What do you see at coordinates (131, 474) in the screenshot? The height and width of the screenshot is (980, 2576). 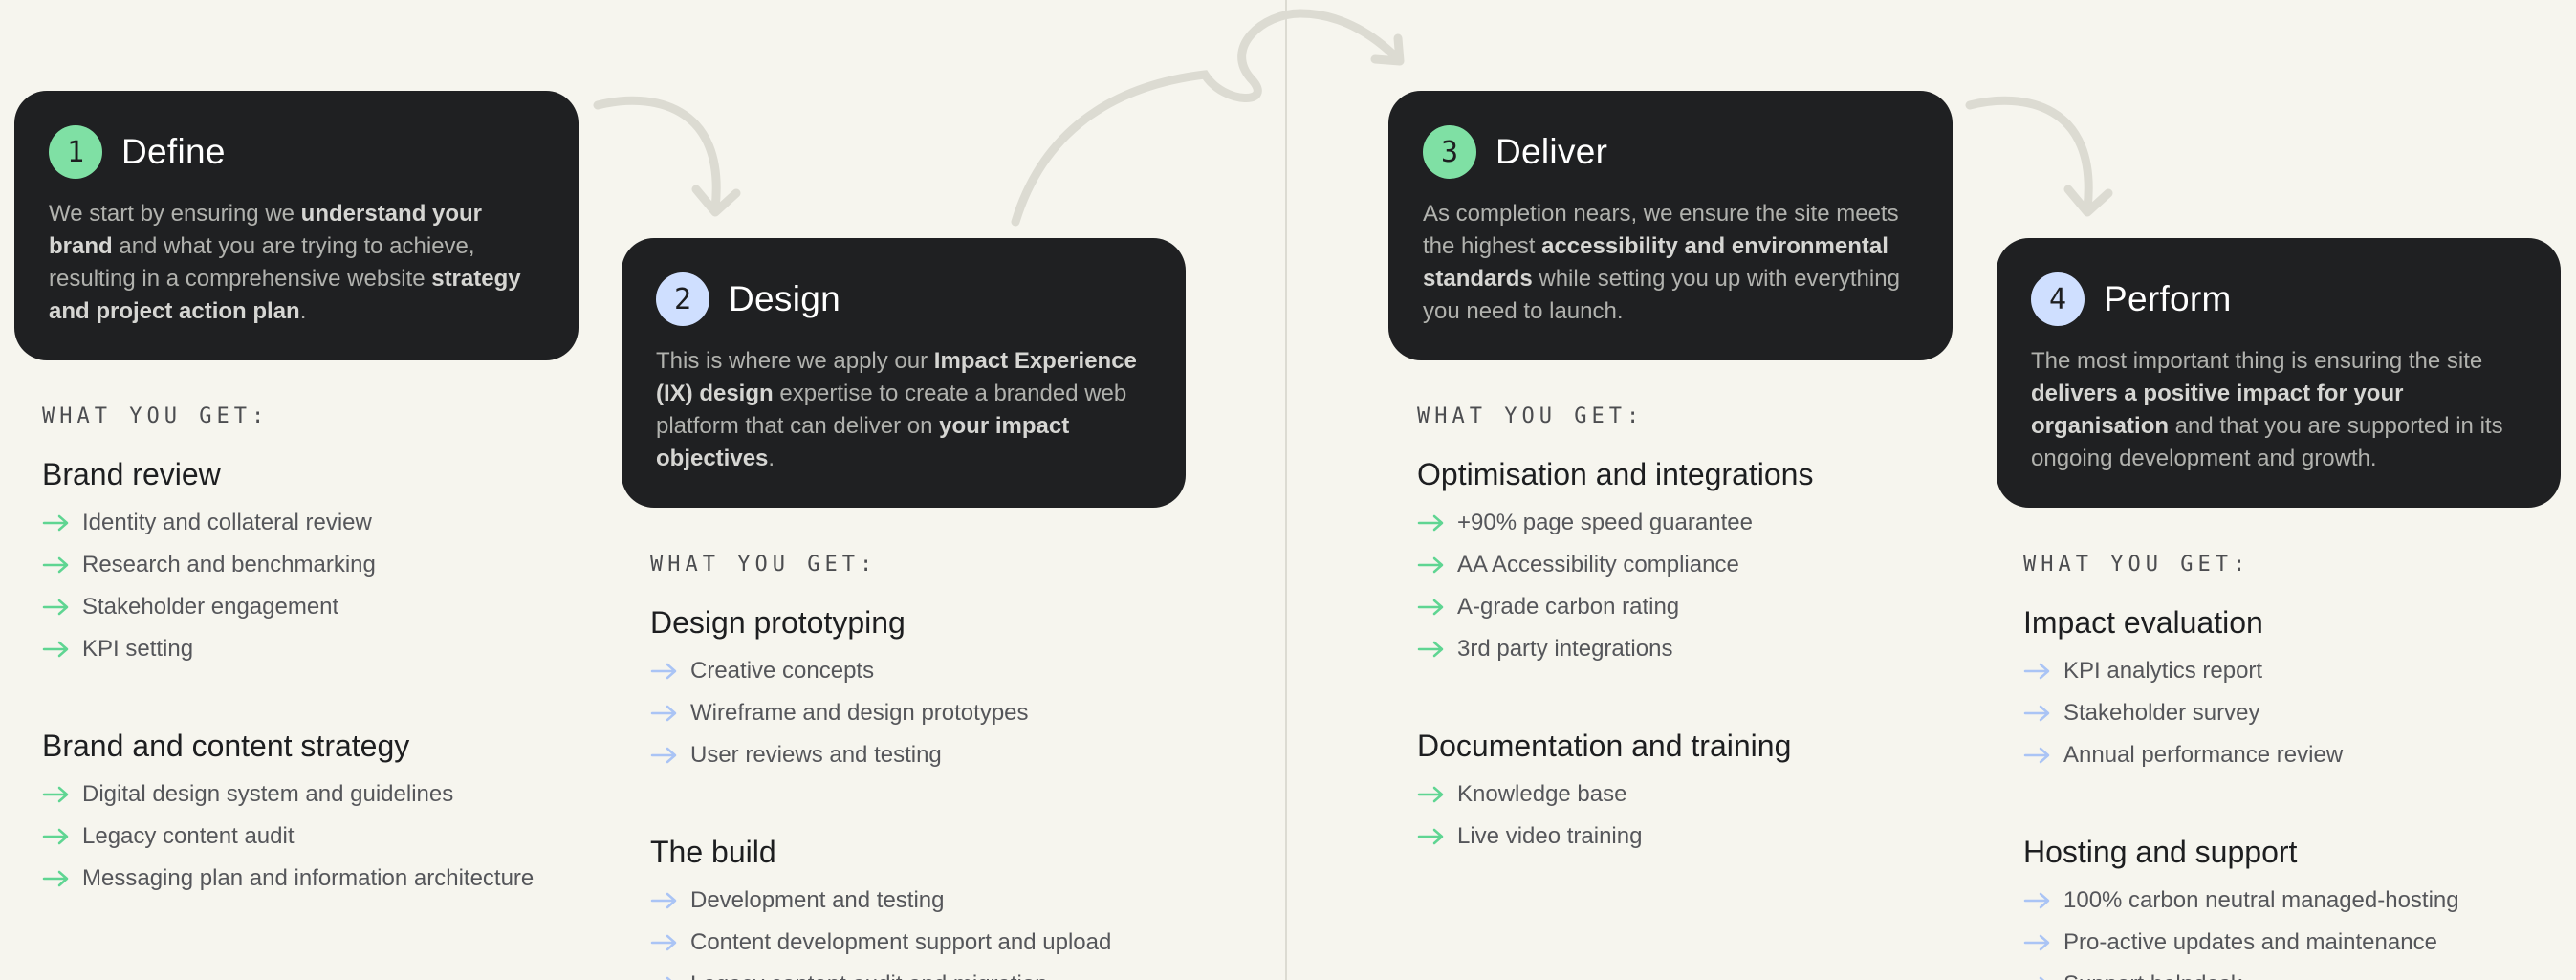 I see `deliverable-section-title: Brand review` at bounding box center [131, 474].